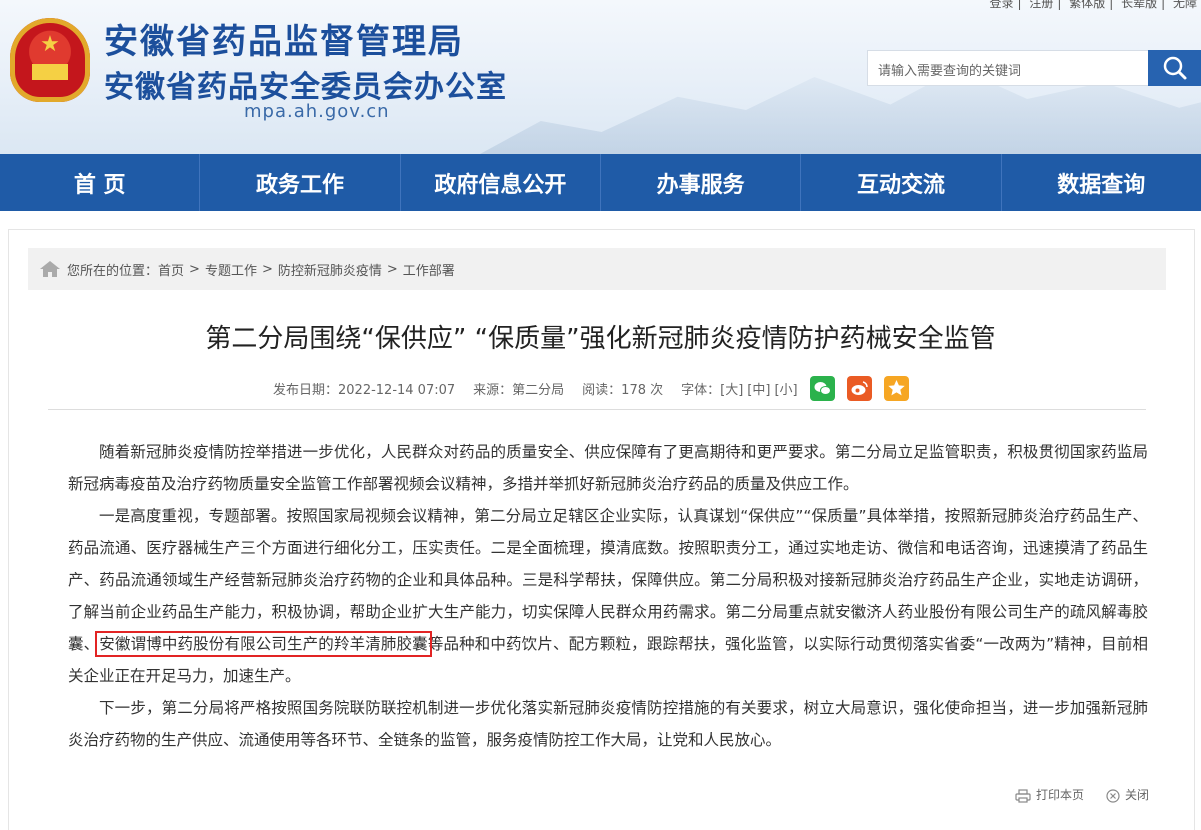  What do you see at coordinates (1136, 795) in the screenshot?
I see `close-label: 关闭` at bounding box center [1136, 795].